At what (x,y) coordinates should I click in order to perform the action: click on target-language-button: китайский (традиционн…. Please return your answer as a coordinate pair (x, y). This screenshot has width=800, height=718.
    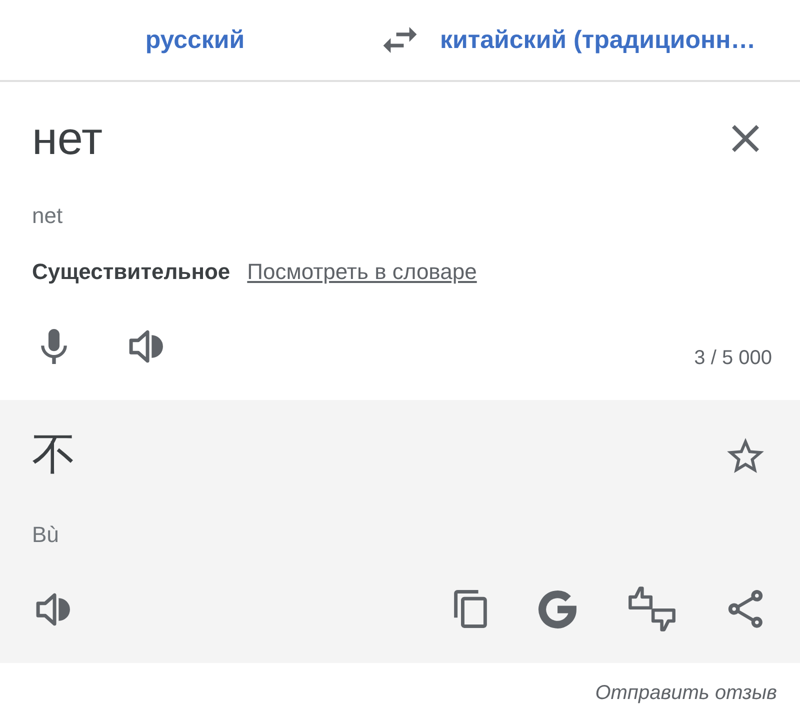
    Looking at the image, I should click on (598, 40).